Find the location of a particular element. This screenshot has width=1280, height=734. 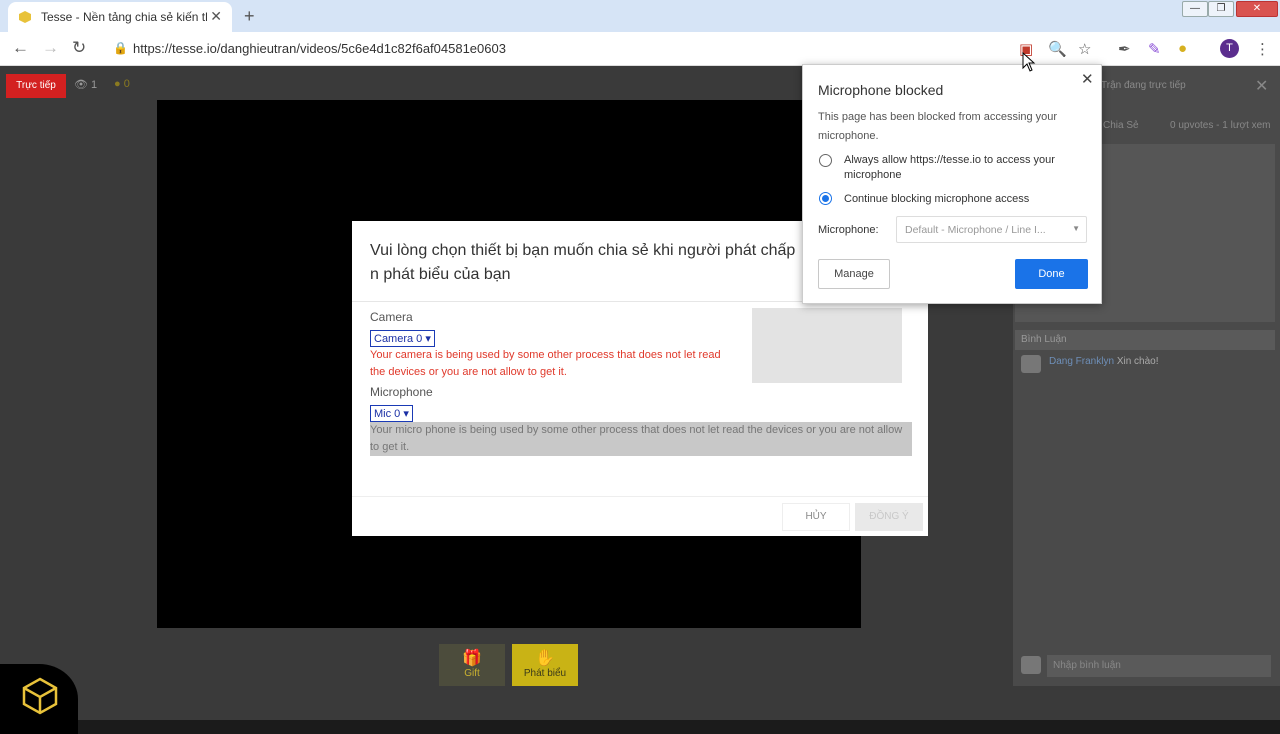

tesse-logo is located at coordinates (39, 699).